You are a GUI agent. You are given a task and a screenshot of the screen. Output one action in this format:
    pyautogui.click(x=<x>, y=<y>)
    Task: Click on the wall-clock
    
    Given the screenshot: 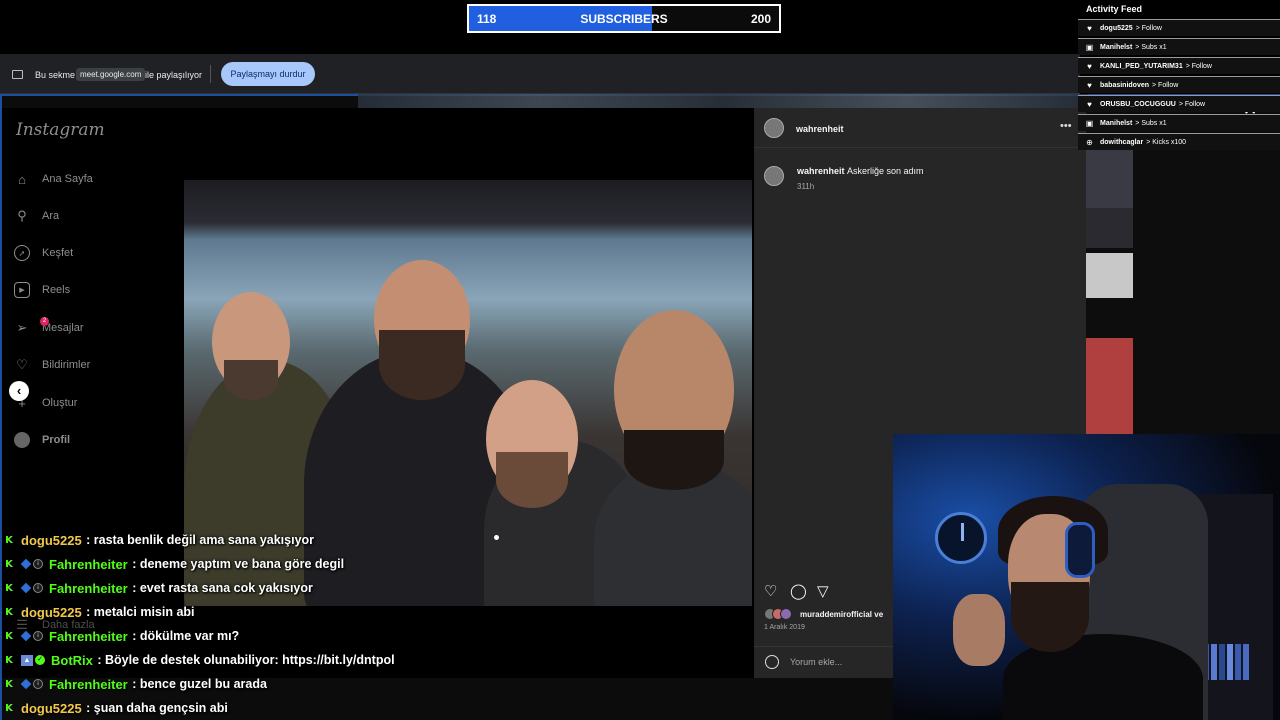 What is the action you would take?
    pyautogui.click(x=961, y=538)
    